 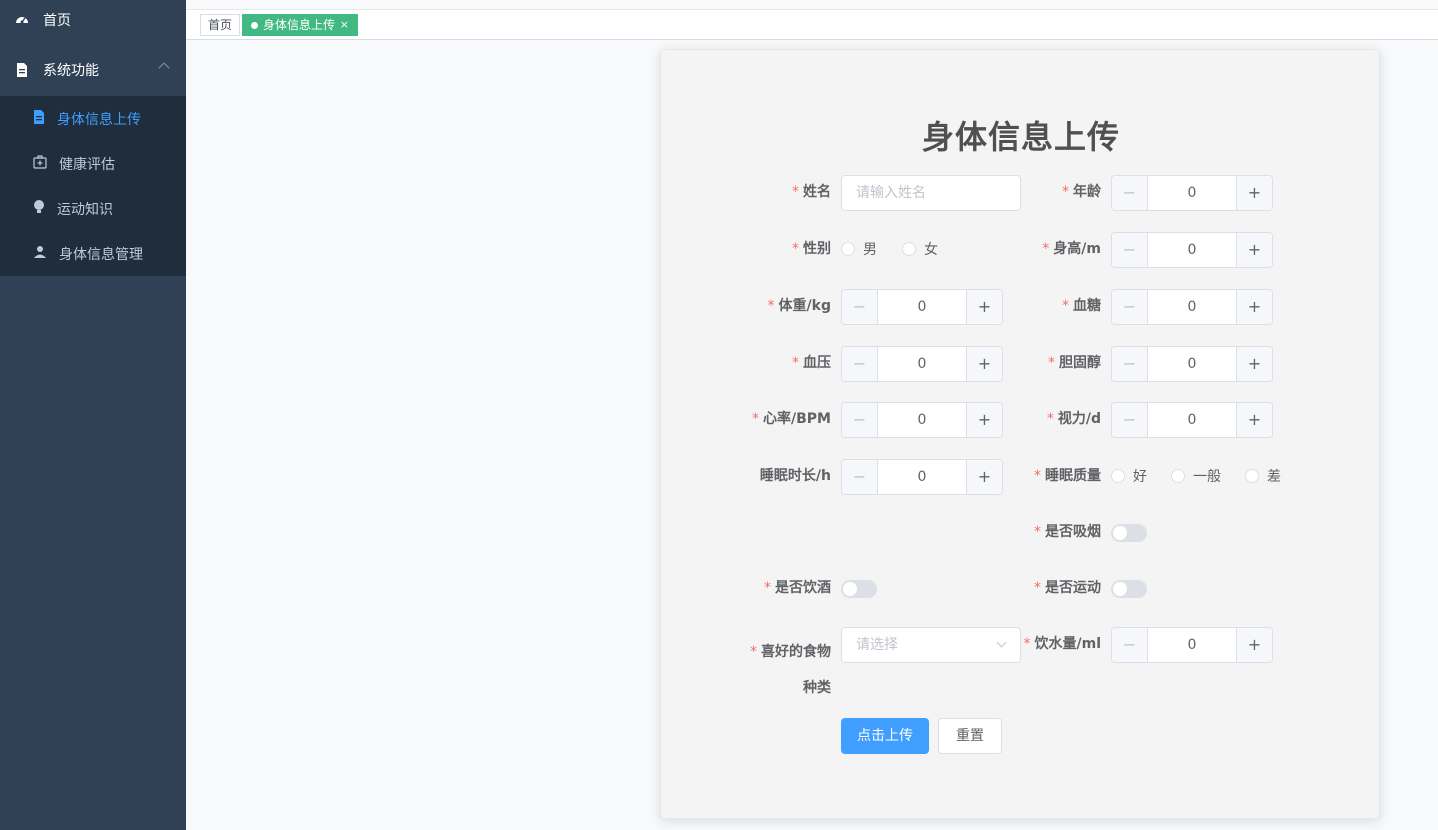 What do you see at coordinates (57, 21) in the screenshot?
I see `menu-home-label: 首页` at bounding box center [57, 21].